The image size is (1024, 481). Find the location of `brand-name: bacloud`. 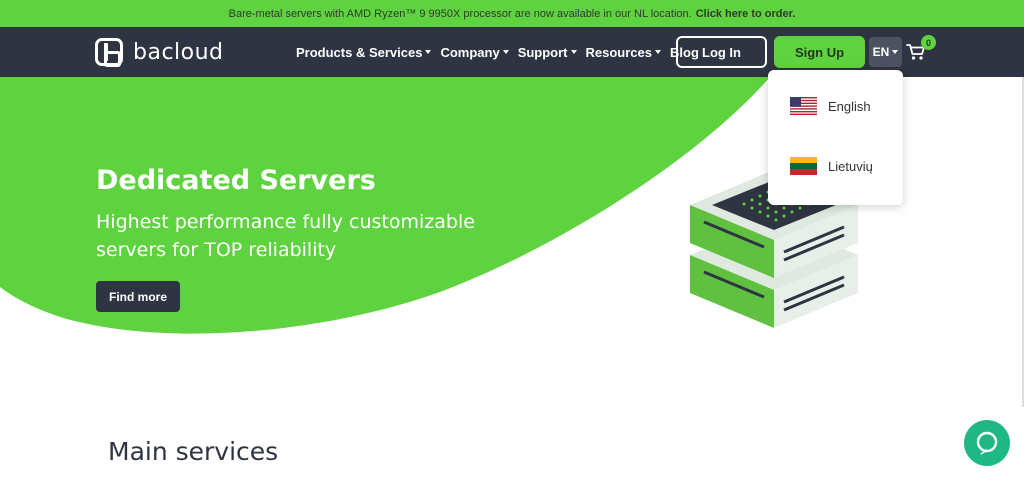

brand-name: bacloud is located at coordinates (178, 52).